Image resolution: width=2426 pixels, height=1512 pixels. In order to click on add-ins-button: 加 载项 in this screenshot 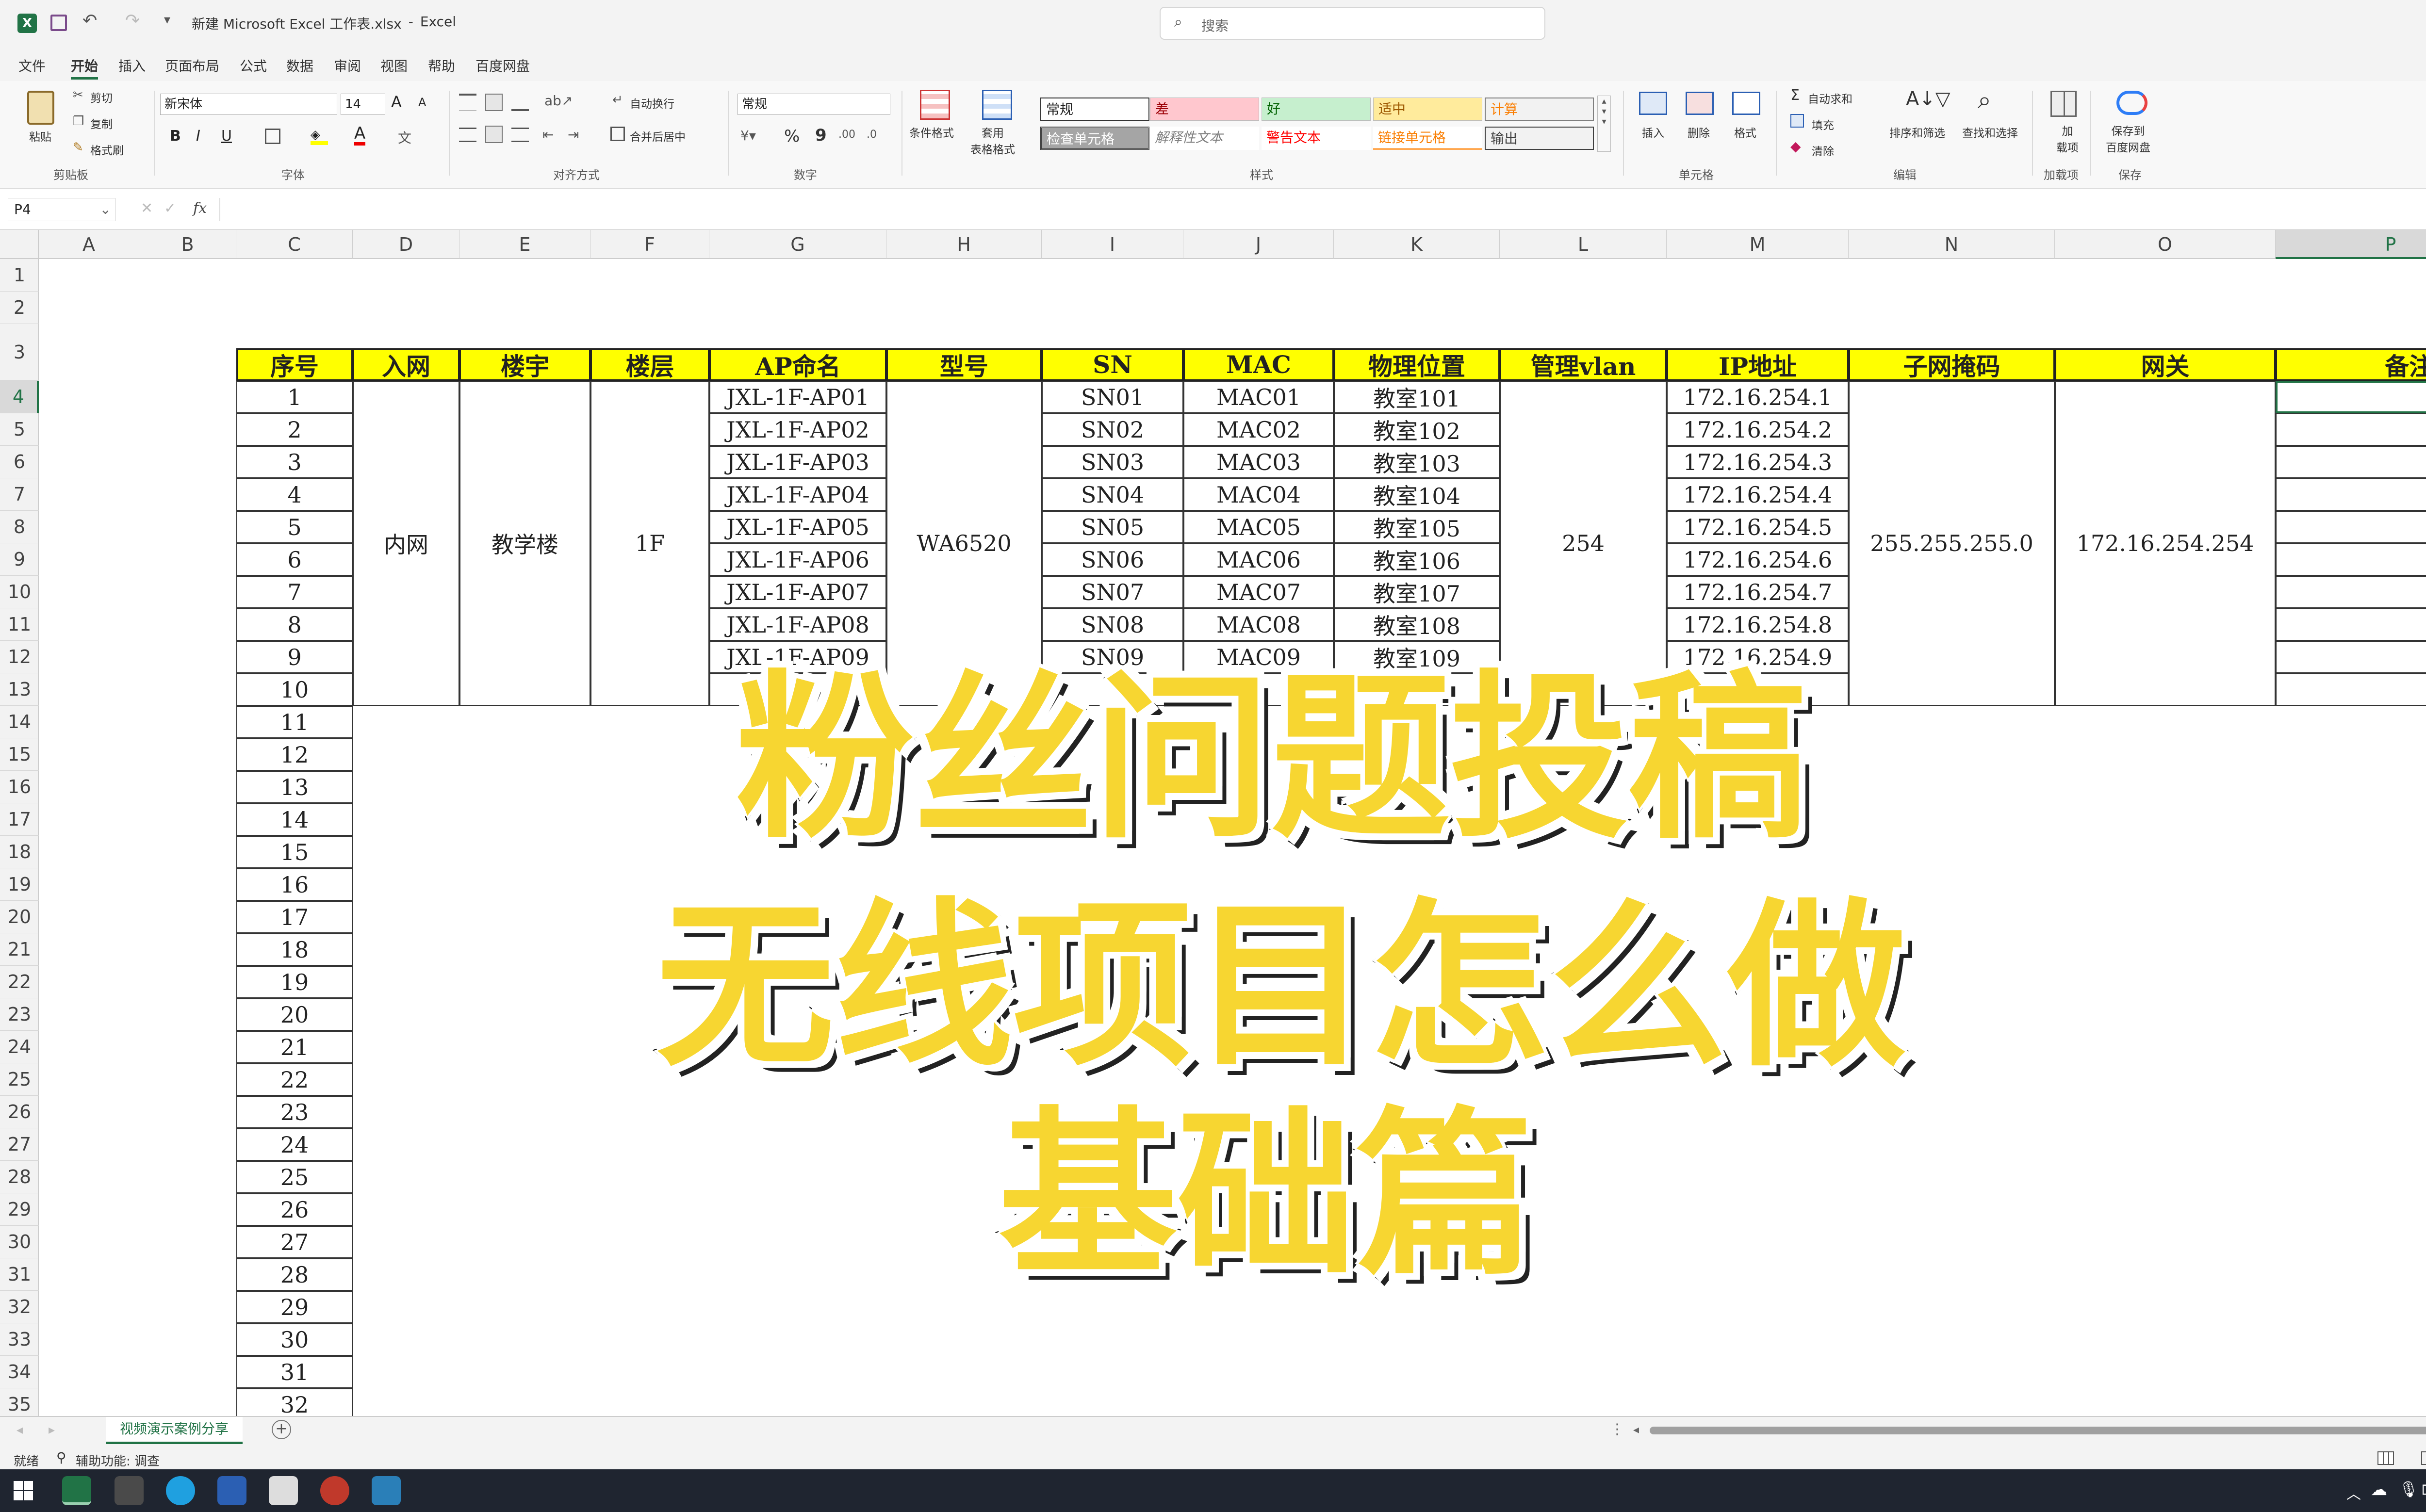, I will do `click(2067, 138)`.